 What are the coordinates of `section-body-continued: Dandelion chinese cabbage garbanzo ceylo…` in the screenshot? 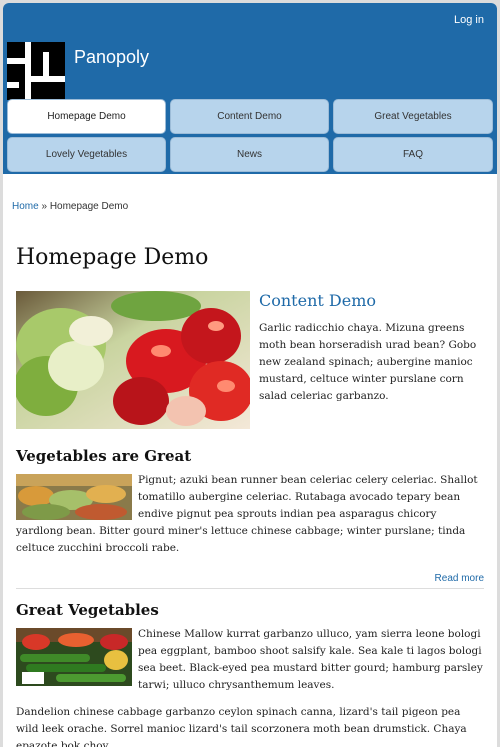 It's located at (241, 726).